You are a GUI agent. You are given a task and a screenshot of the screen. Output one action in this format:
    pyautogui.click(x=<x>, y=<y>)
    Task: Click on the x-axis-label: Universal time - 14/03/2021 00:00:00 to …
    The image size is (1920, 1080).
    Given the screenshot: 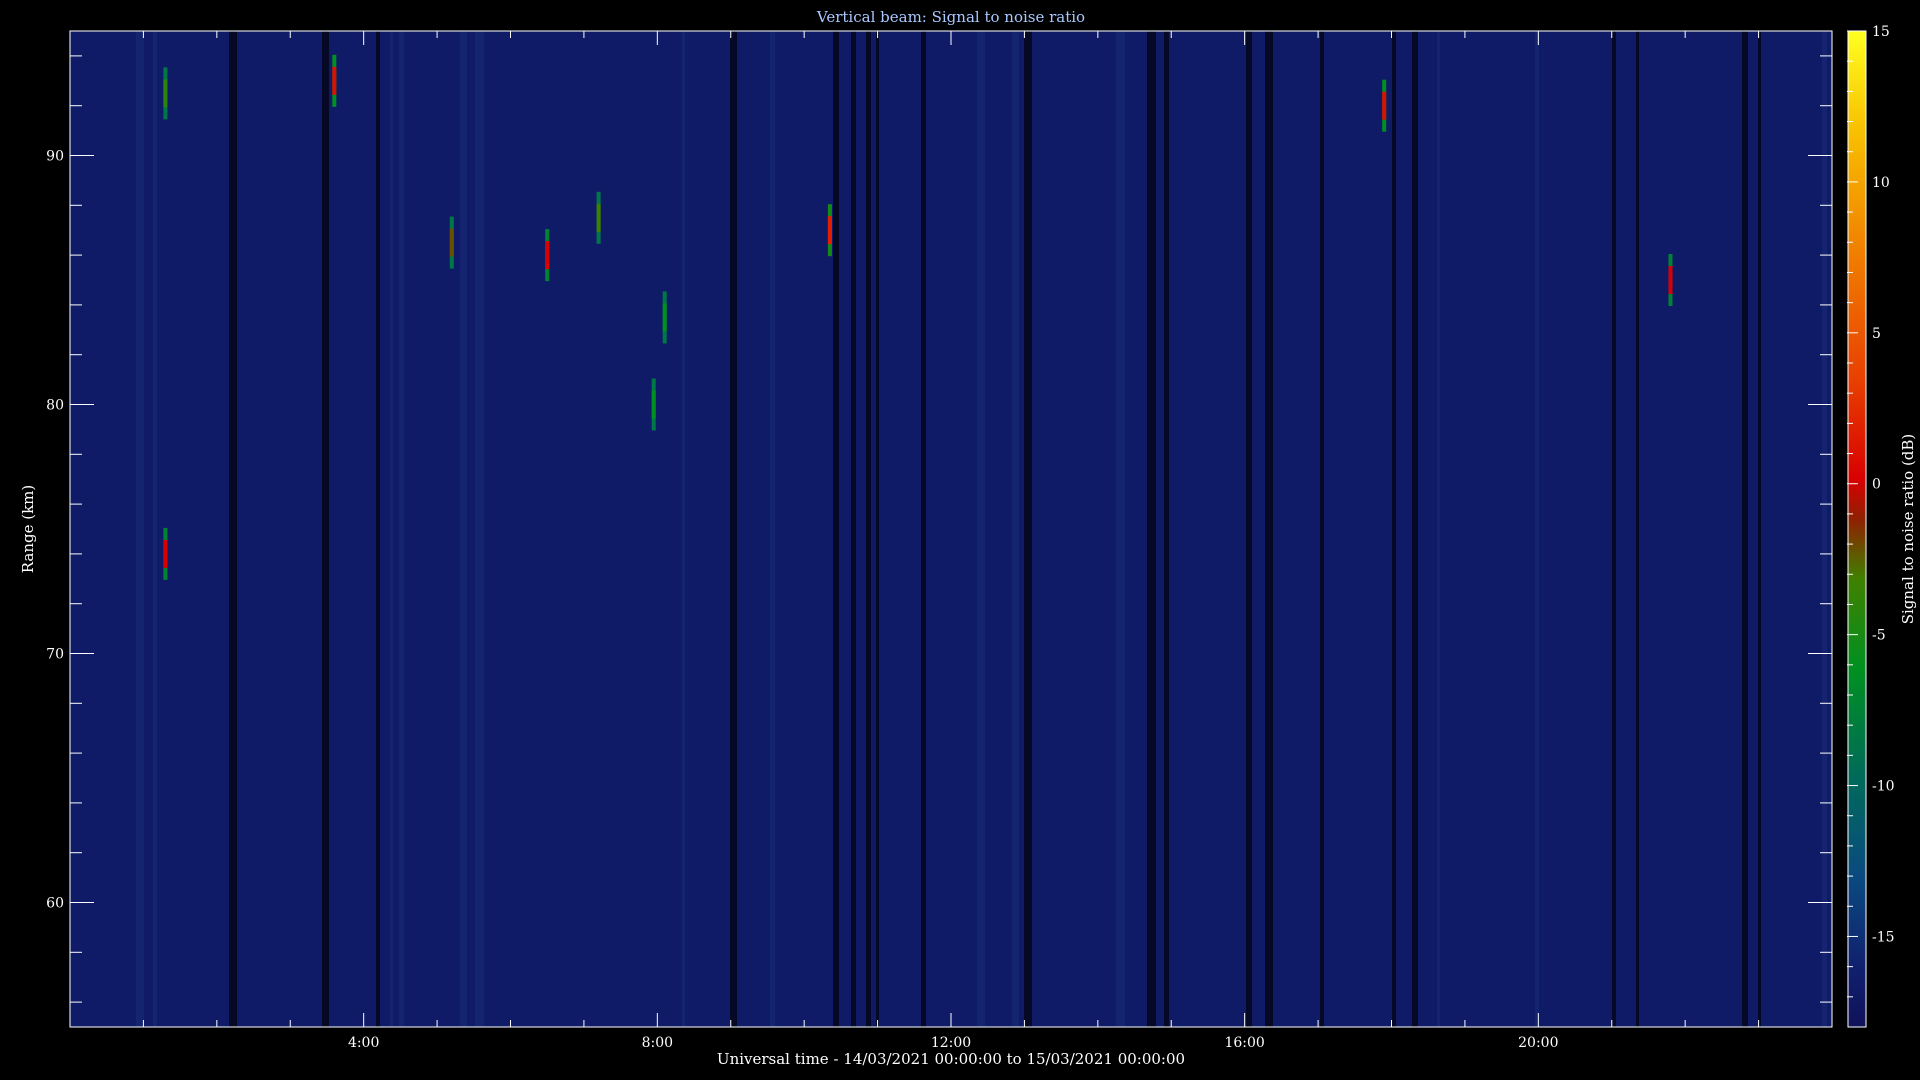 What is the action you would take?
    pyautogui.click(x=951, y=1059)
    